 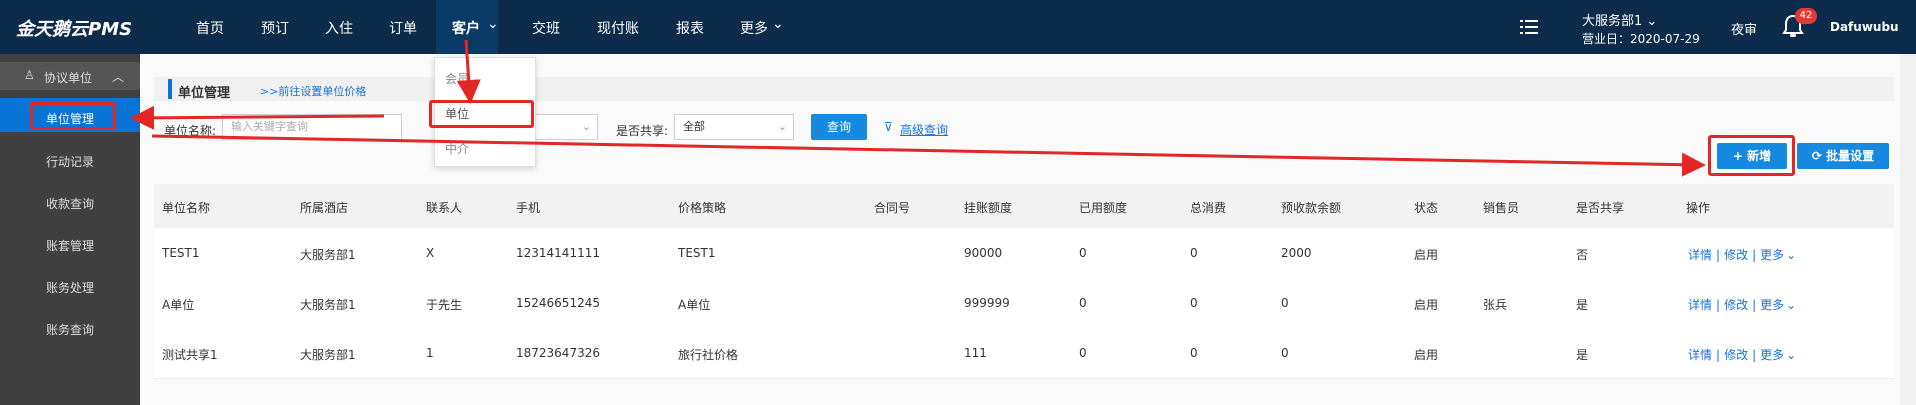 I want to click on shared-select: 全部 ⌄, so click(x=734, y=127).